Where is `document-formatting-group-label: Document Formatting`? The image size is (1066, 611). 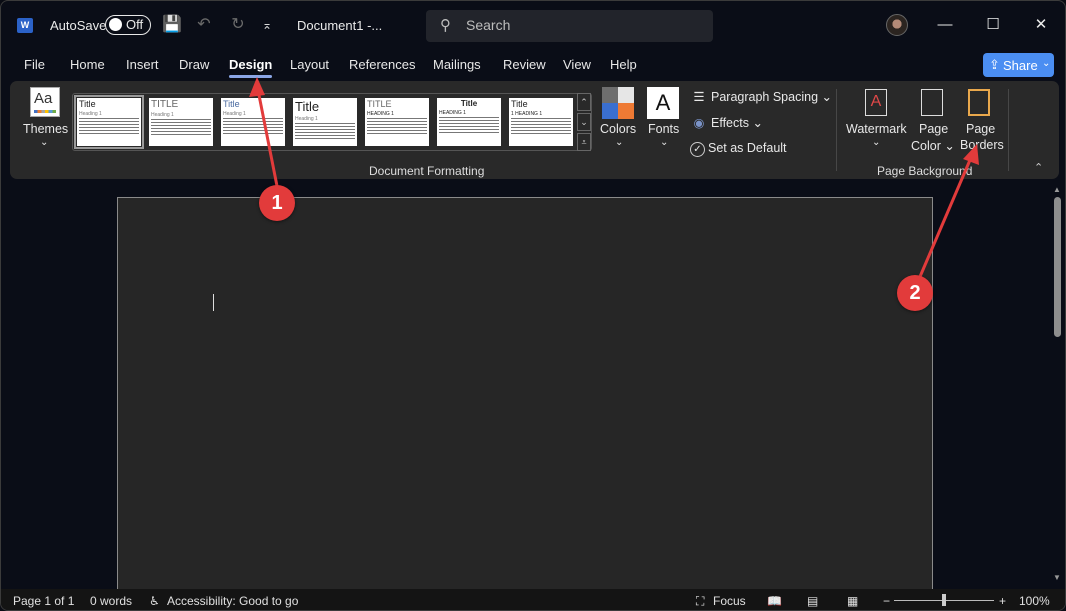
document-formatting-group-label: Document Formatting is located at coordinates (427, 171).